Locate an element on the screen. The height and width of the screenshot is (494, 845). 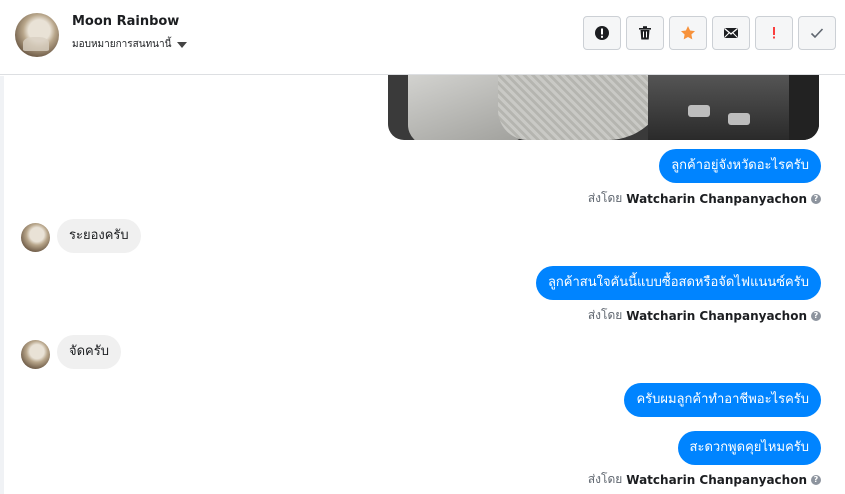
car-interior-photo is located at coordinates (603, 107).